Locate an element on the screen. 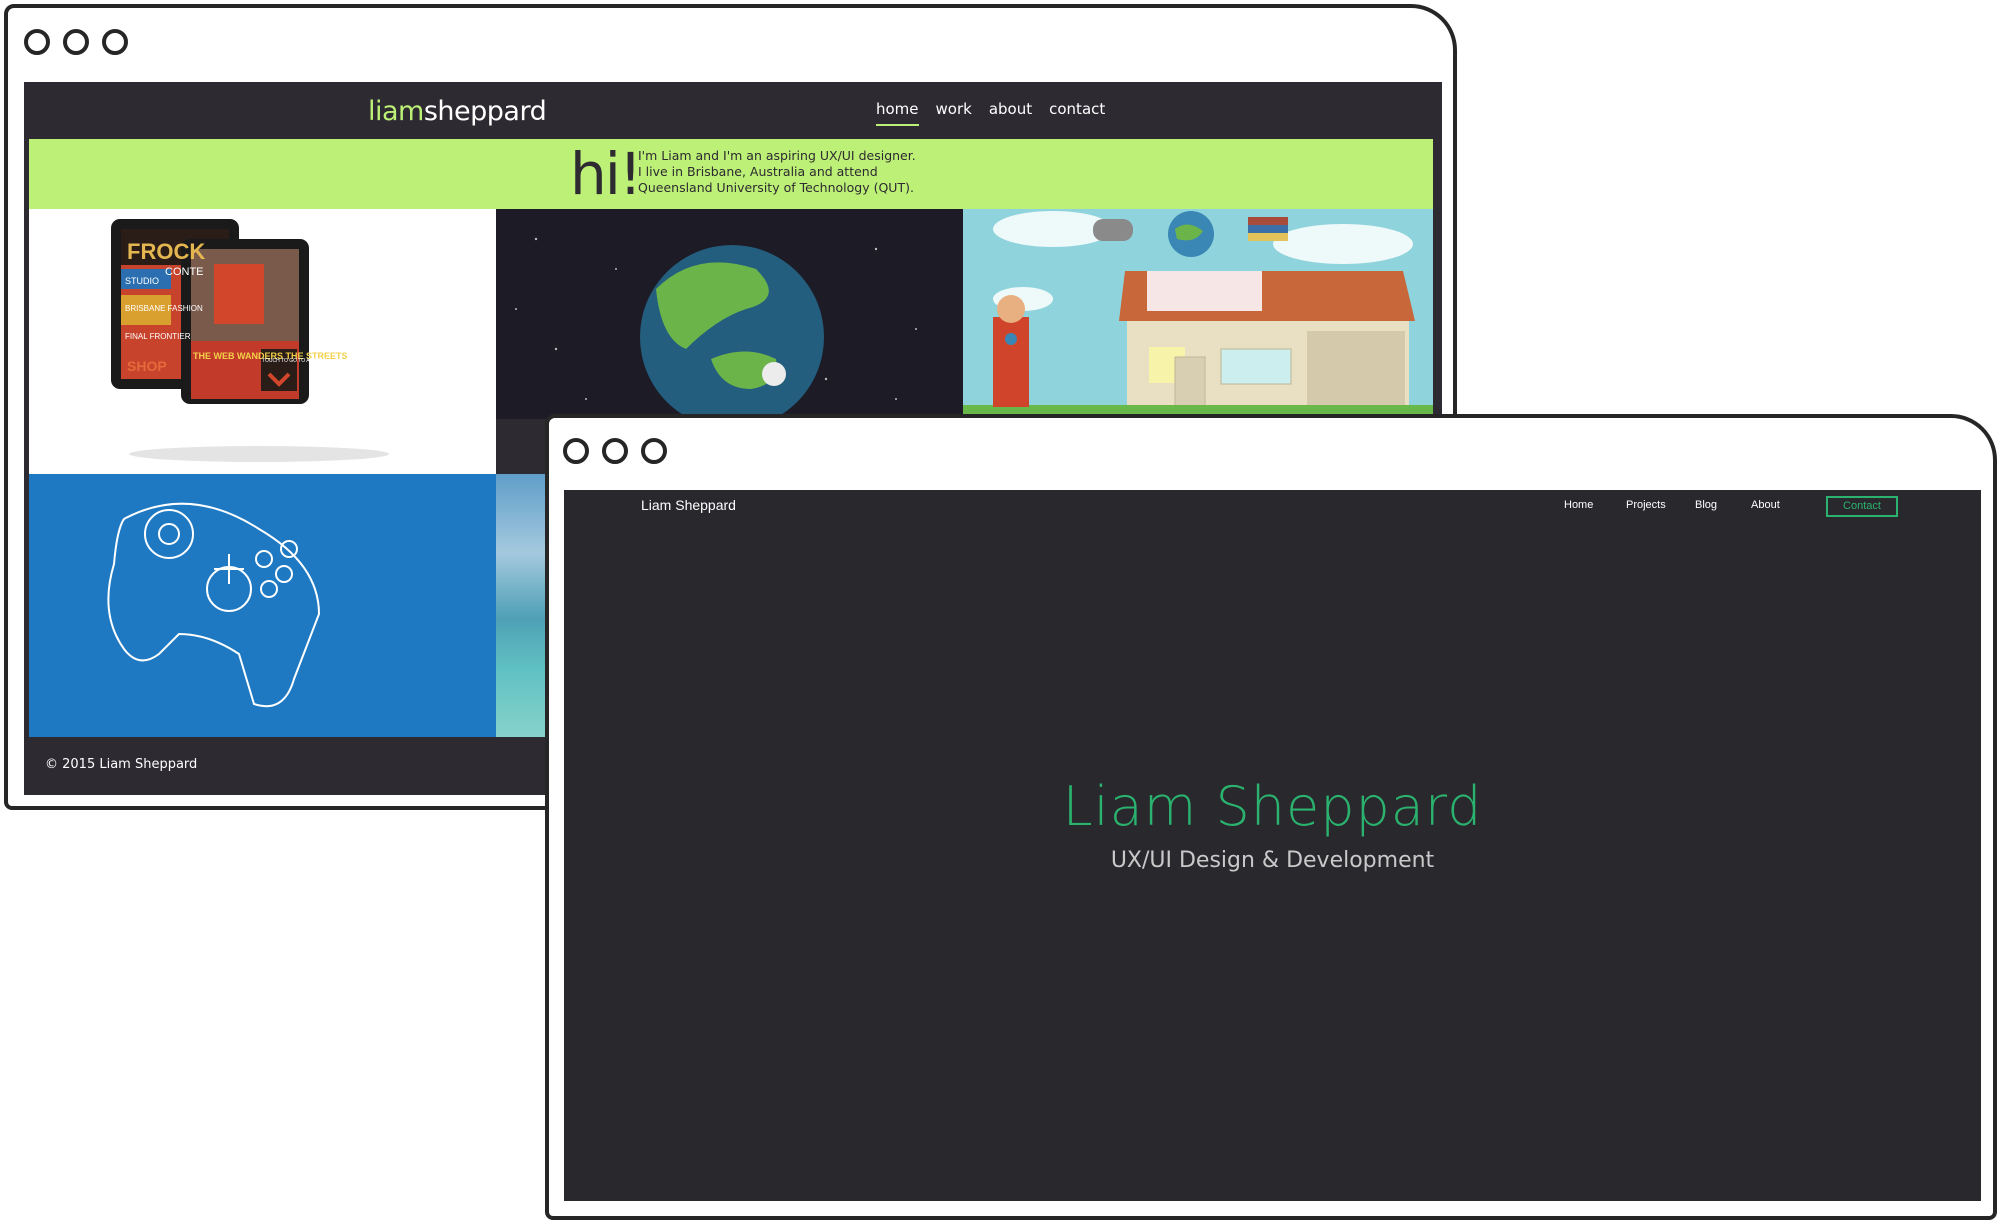 The width and height of the screenshot is (2000, 1222). site-logo: Liam Sheppard is located at coordinates (688, 505).